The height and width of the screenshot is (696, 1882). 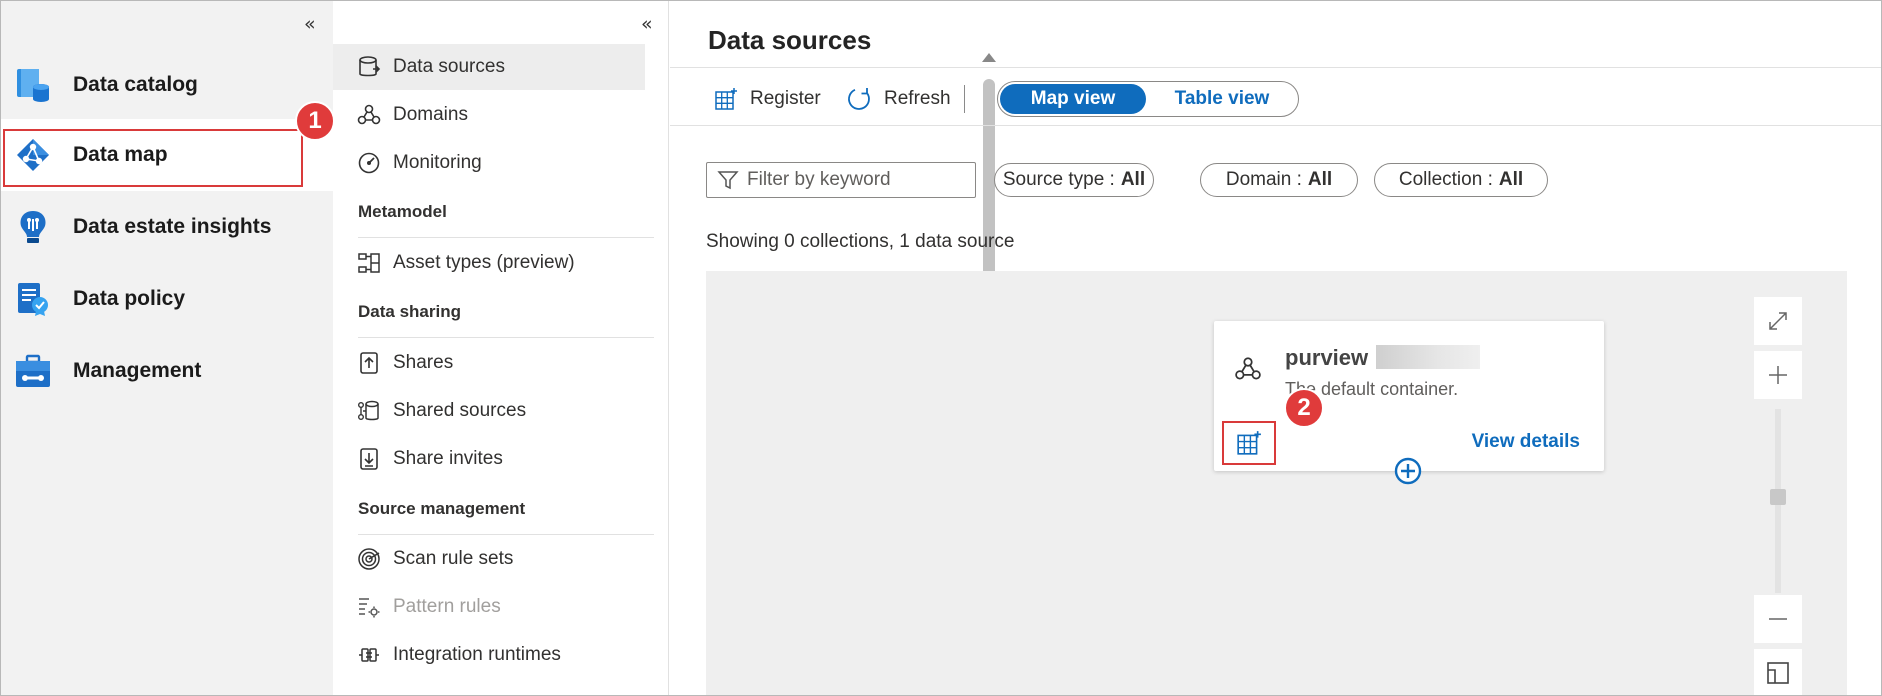 I want to click on subnav-item-data-sources: Data sources, so click(x=489, y=67).